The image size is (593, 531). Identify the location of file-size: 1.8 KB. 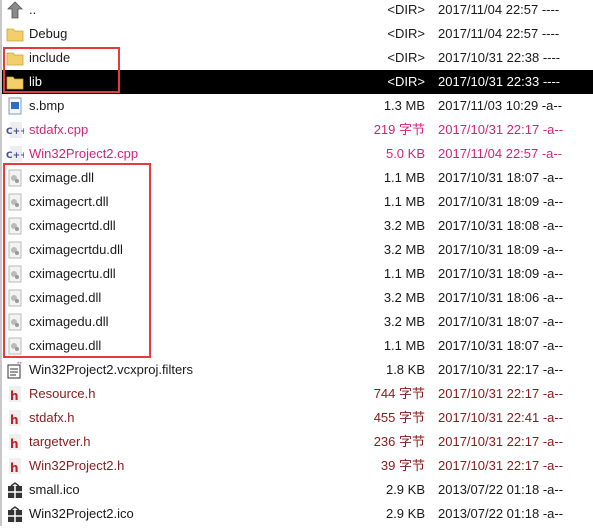
(405, 369).